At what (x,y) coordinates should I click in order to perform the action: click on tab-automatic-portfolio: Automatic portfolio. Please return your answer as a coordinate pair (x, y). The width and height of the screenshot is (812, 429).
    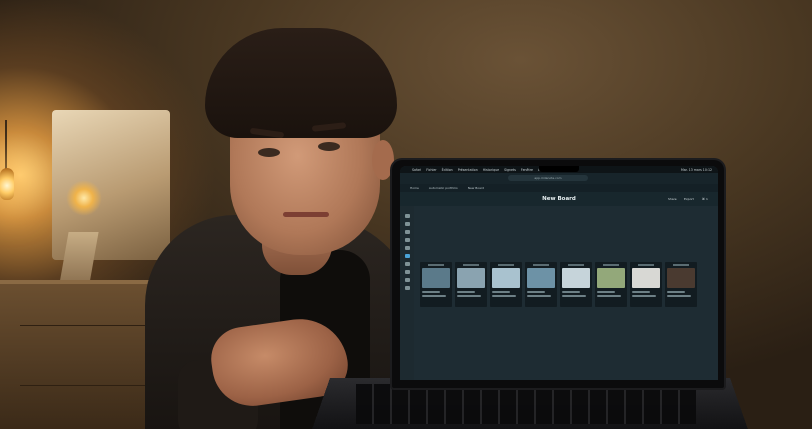
    Looking at the image, I should click on (443, 188).